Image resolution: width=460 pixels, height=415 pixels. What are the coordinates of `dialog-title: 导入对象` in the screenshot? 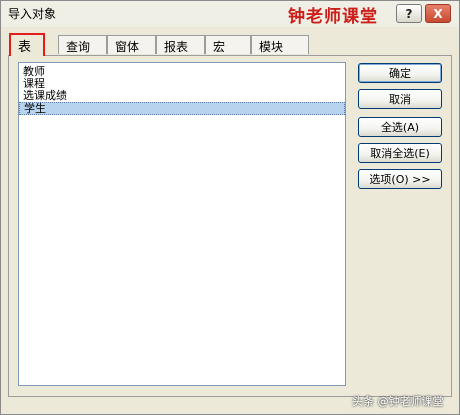 It's located at (32, 14).